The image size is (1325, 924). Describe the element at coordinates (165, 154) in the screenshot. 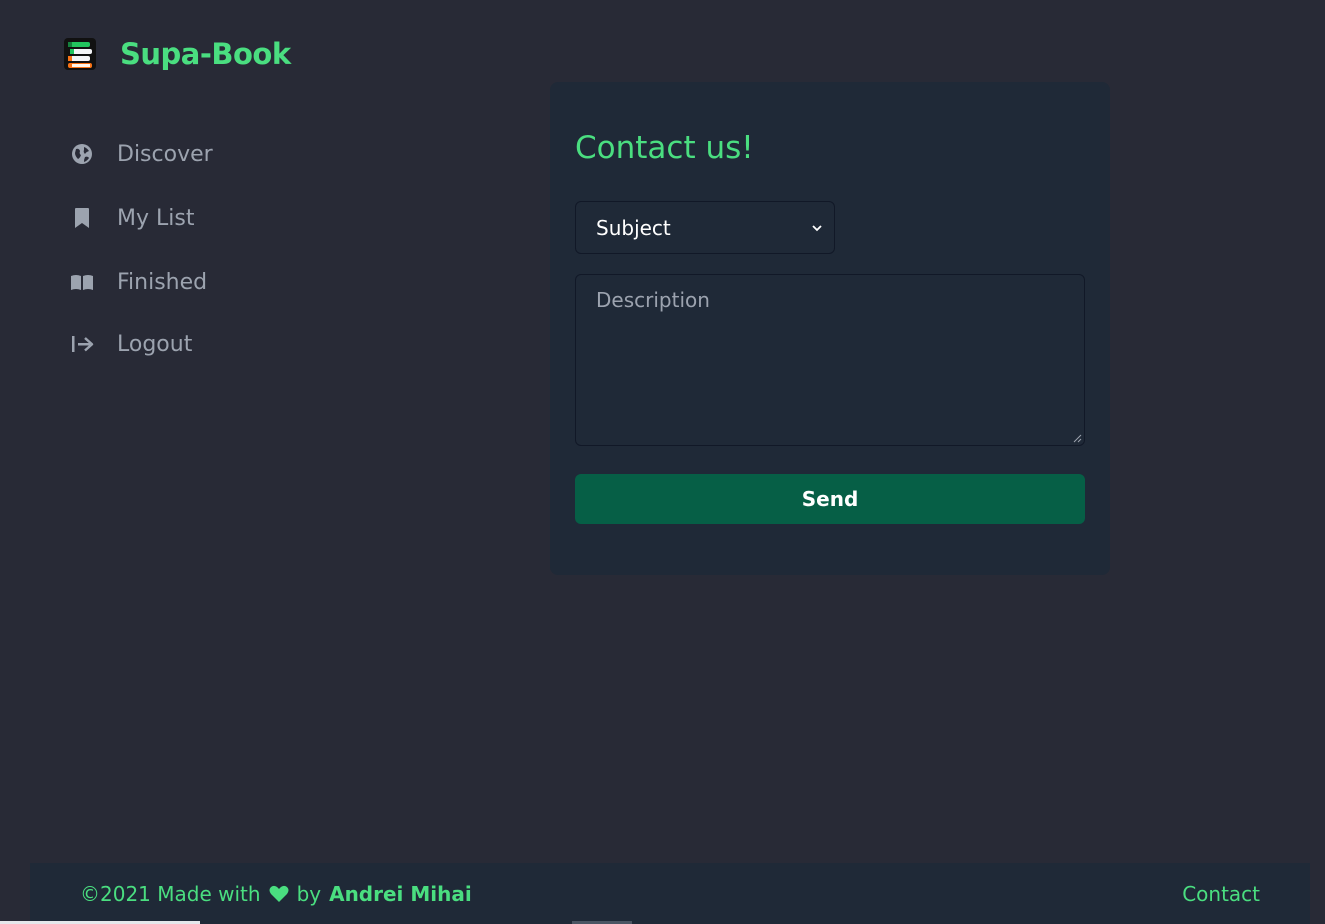

I see `sidebar-item-label: Discover` at that location.